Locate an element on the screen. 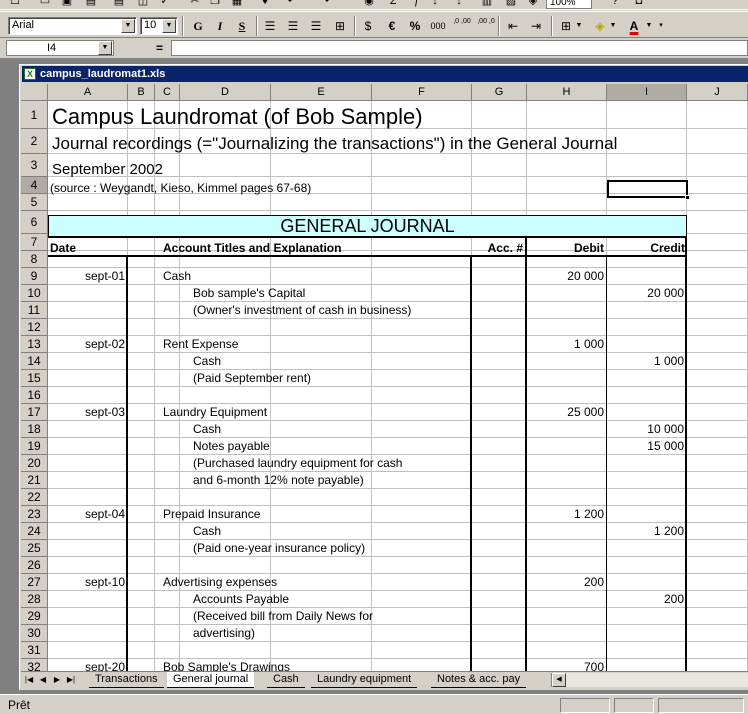  journal-debit: 1 200 is located at coordinates (565, 514).